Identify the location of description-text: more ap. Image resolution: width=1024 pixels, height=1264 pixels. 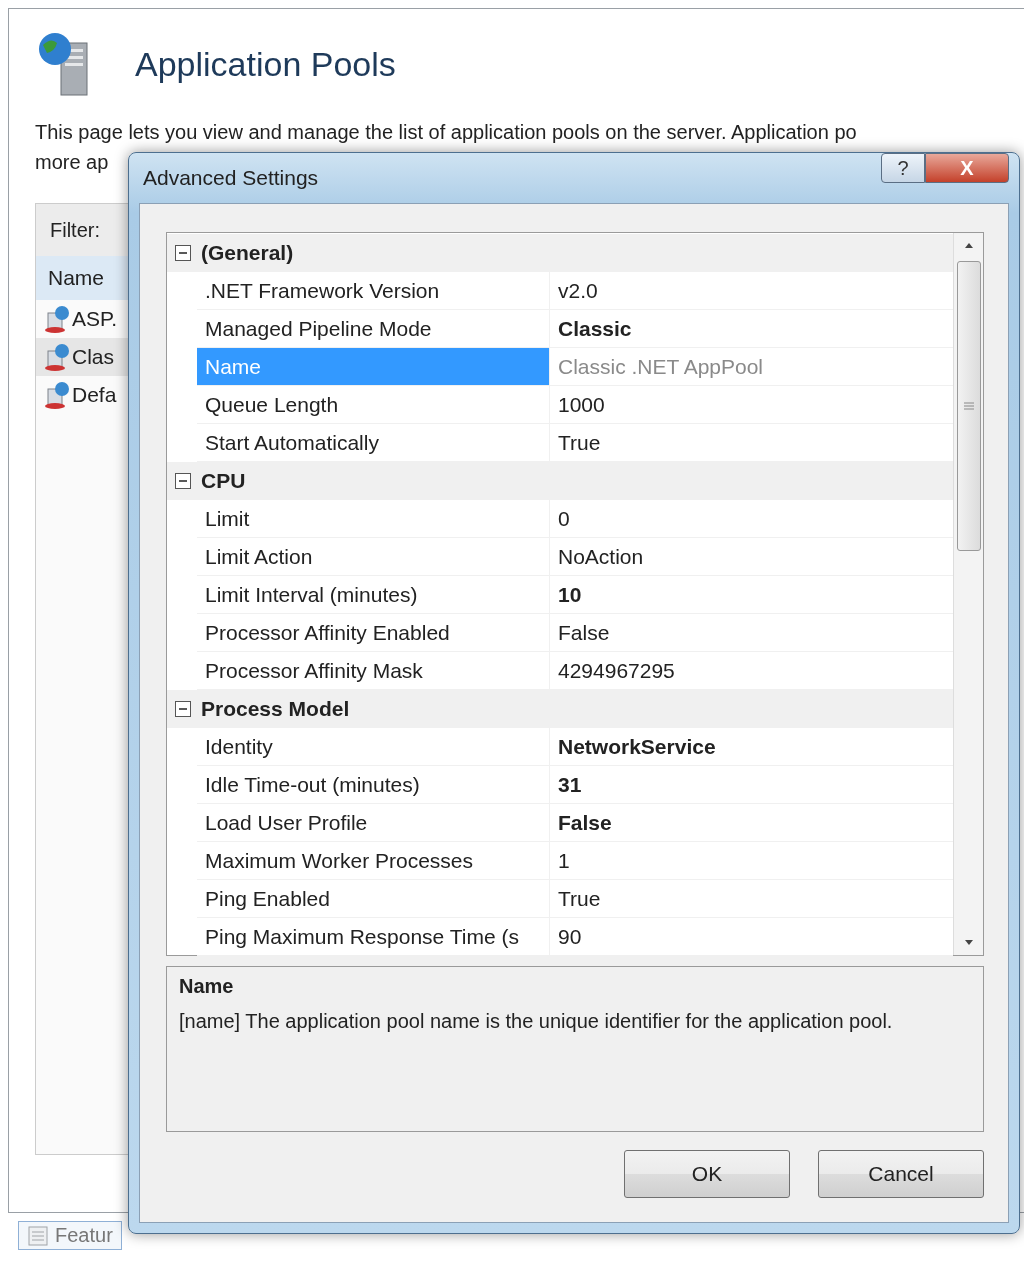
(72, 162).